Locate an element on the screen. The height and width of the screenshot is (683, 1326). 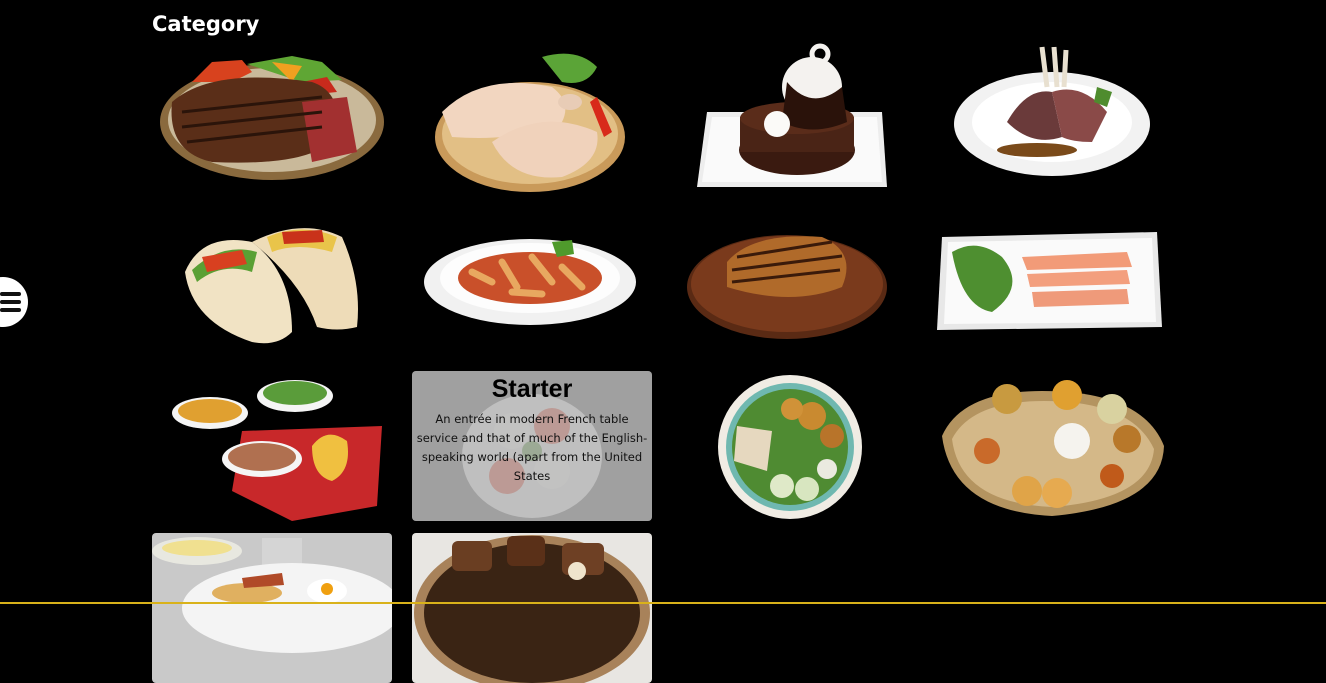
category-card-salmon is located at coordinates (1052, 287).